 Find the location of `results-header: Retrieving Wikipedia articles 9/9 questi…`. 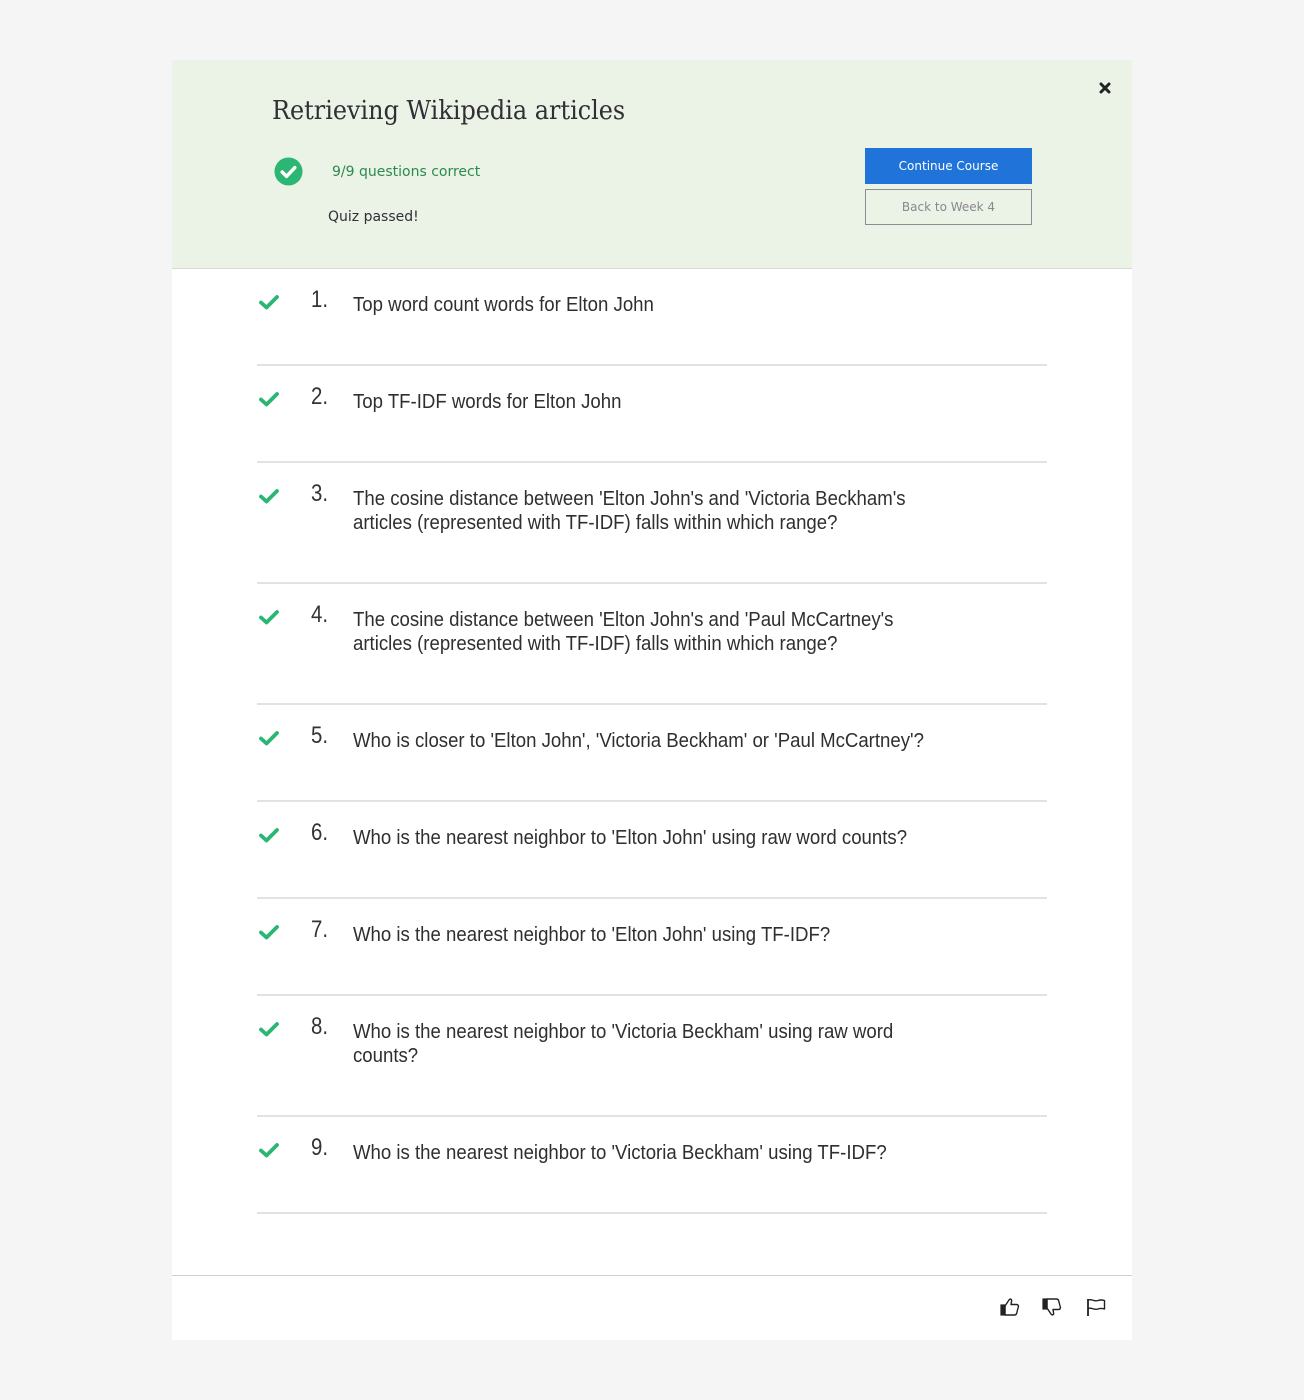

results-header: Retrieving Wikipedia articles 9/9 questi… is located at coordinates (652, 164).